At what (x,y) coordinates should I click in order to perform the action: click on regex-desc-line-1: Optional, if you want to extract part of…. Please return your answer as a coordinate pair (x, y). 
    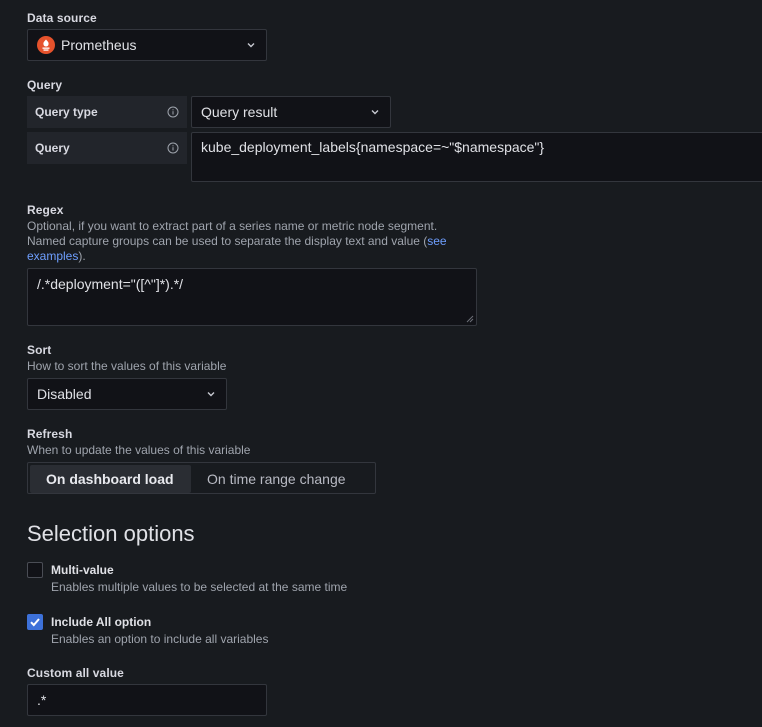
    Looking at the image, I should click on (232, 226).